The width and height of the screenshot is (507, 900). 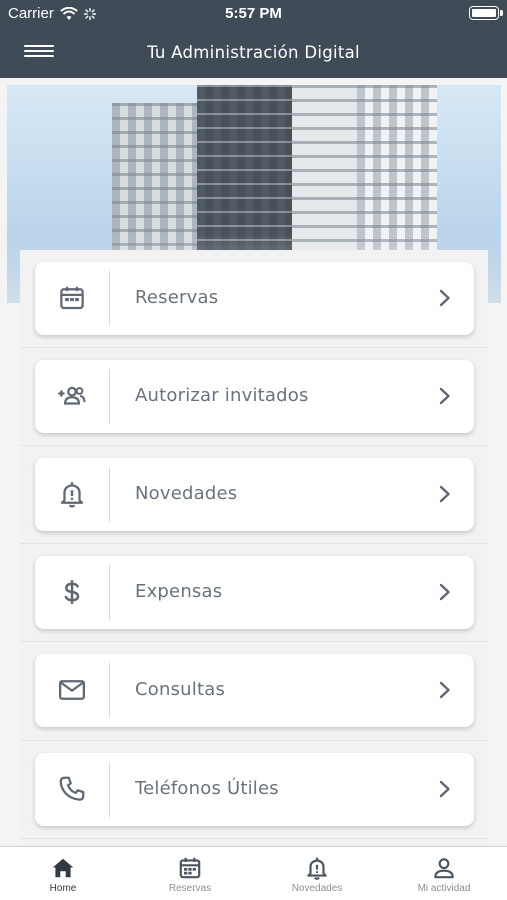 I want to click on dollar-icon, so click(x=72, y=592).